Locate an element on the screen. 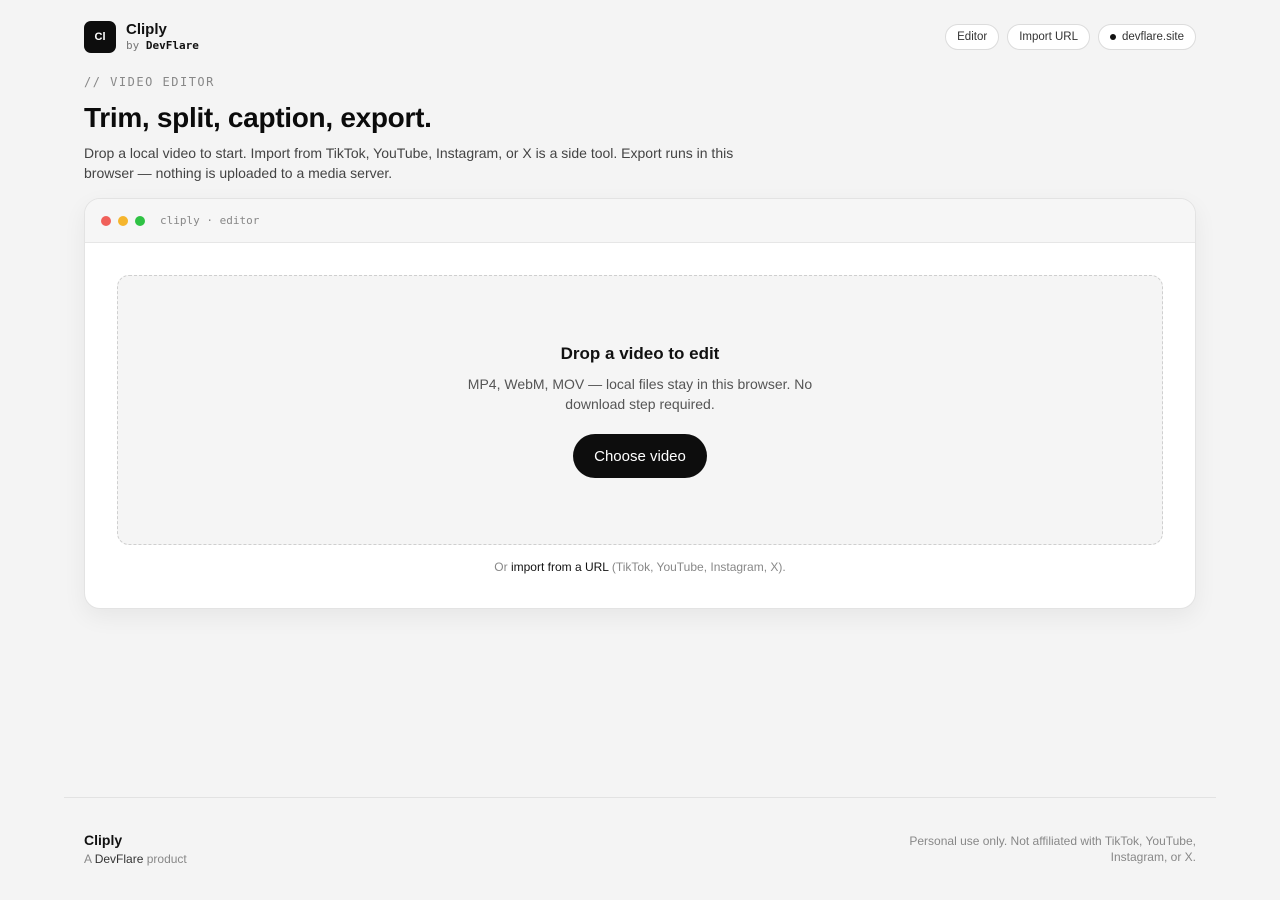 The image size is (1280, 900). maximize-dot-icon is located at coordinates (140, 220).